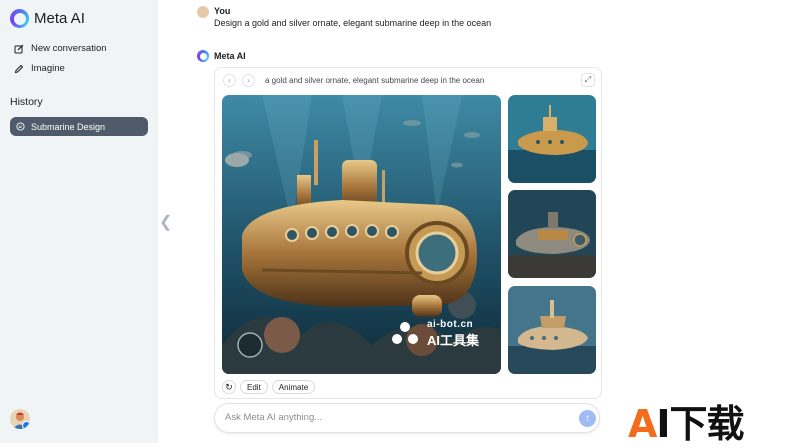 This screenshot has height=448, width=800. What do you see at coordinates (48, 68) in the screenshot?
I see `imagine-label: Imagine` at bounding box center [48, 68].